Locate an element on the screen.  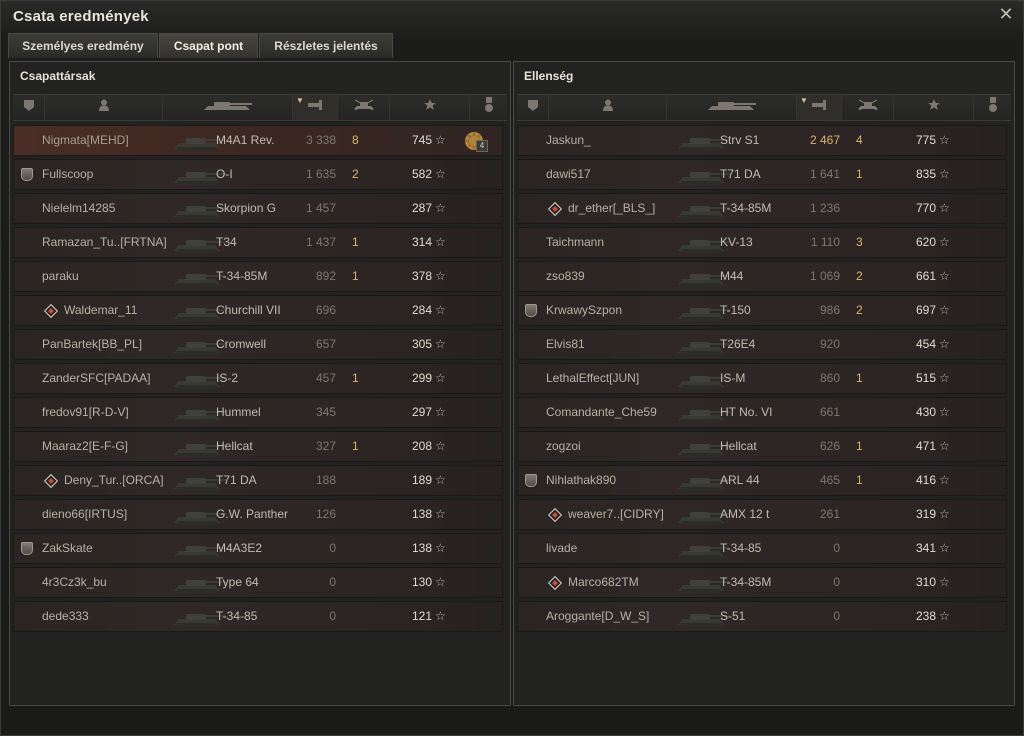
kills-icon is located at coordinates (868, 107).